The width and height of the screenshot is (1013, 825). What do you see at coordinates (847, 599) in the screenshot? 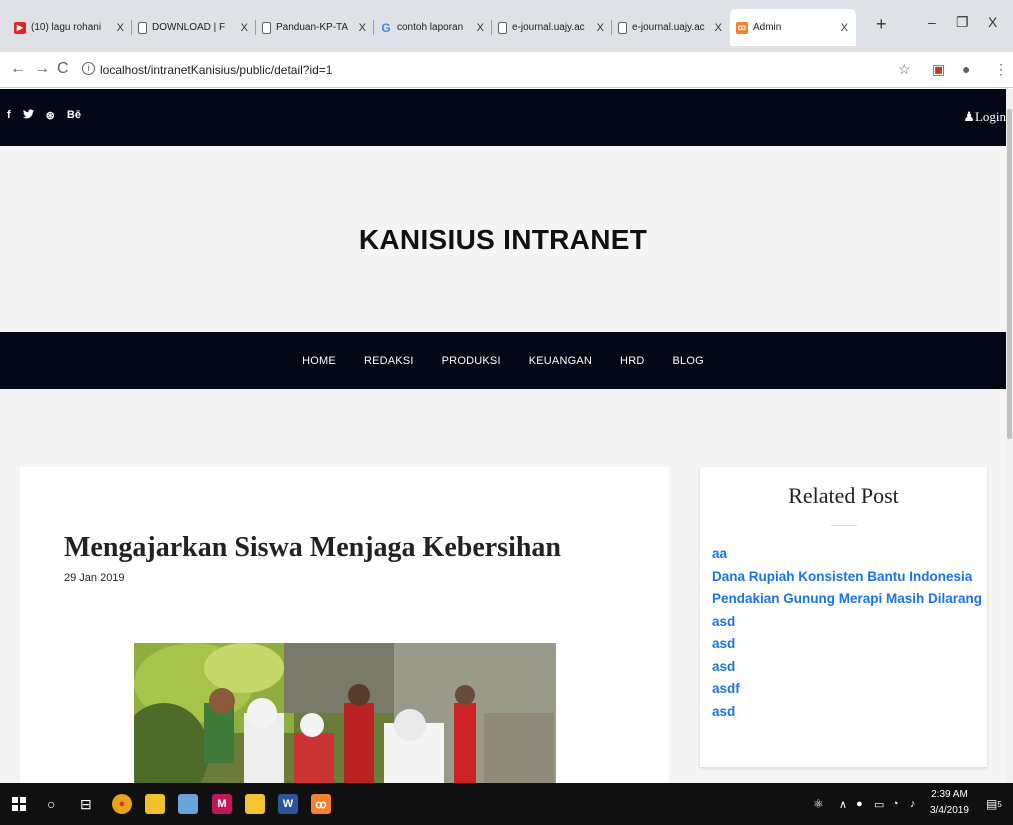
I see `related-post-link: Pendakian Gunung Merapi Masih Dilarang` at bounding box center [847, 599].